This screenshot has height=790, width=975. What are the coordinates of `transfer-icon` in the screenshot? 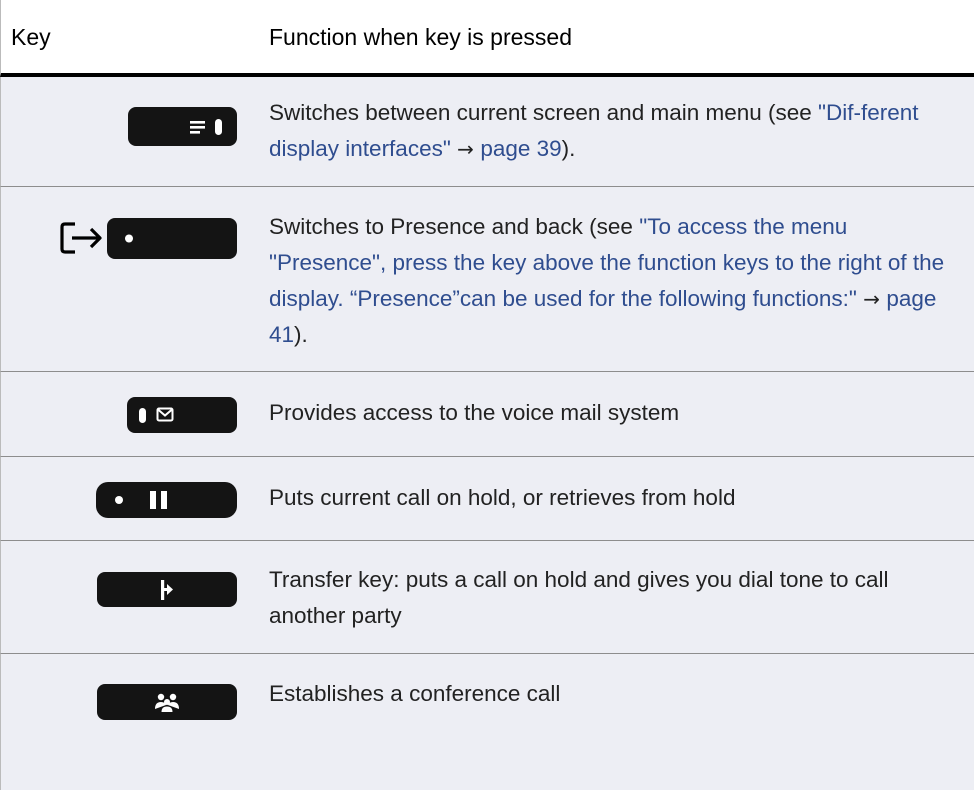 It's located at (167, 589).